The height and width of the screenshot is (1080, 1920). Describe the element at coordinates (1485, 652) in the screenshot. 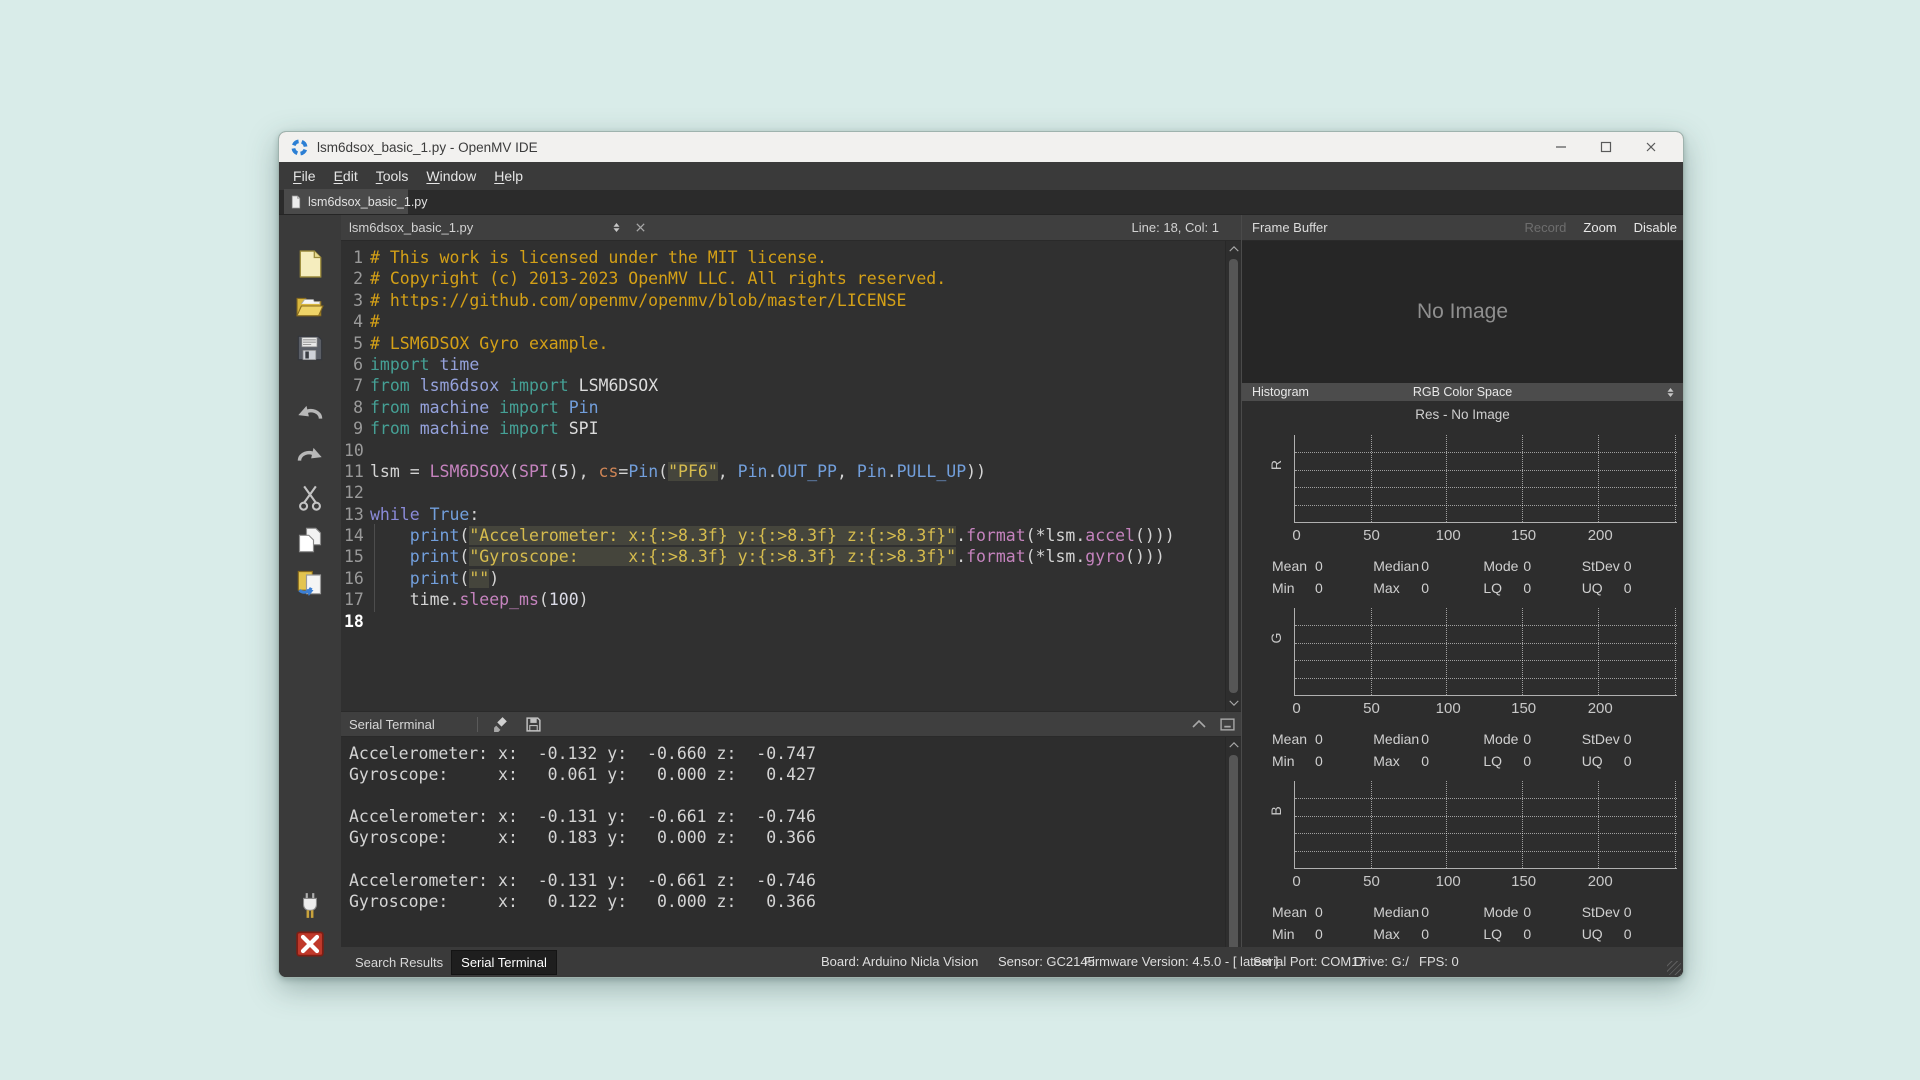

I see `channel-plot` at that location.